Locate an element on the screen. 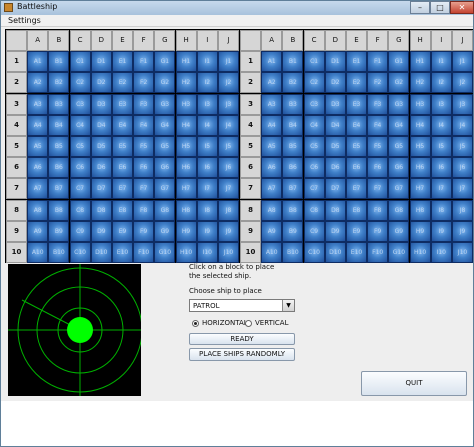 The height and width of the screenshot is (447, 474). player-cell-h5: H5 is located at coordinates (186, 146).